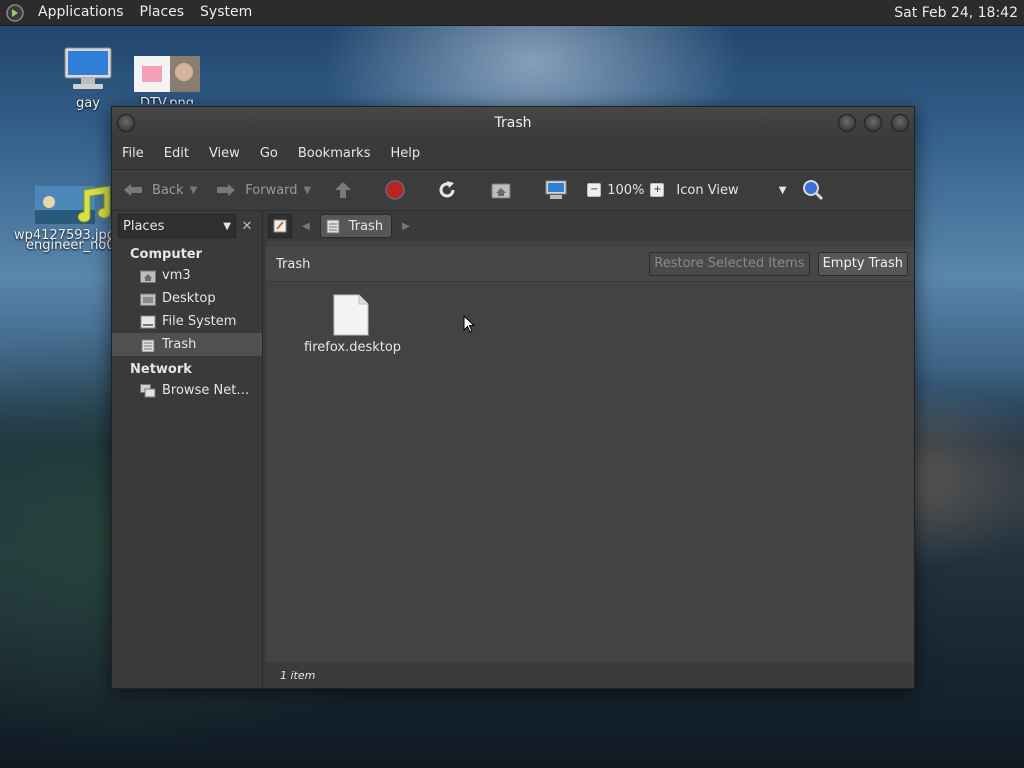 The image size is (1024, 768). I want to click on pathbar-right-arrow-icon: ▶, so click(406, 226).